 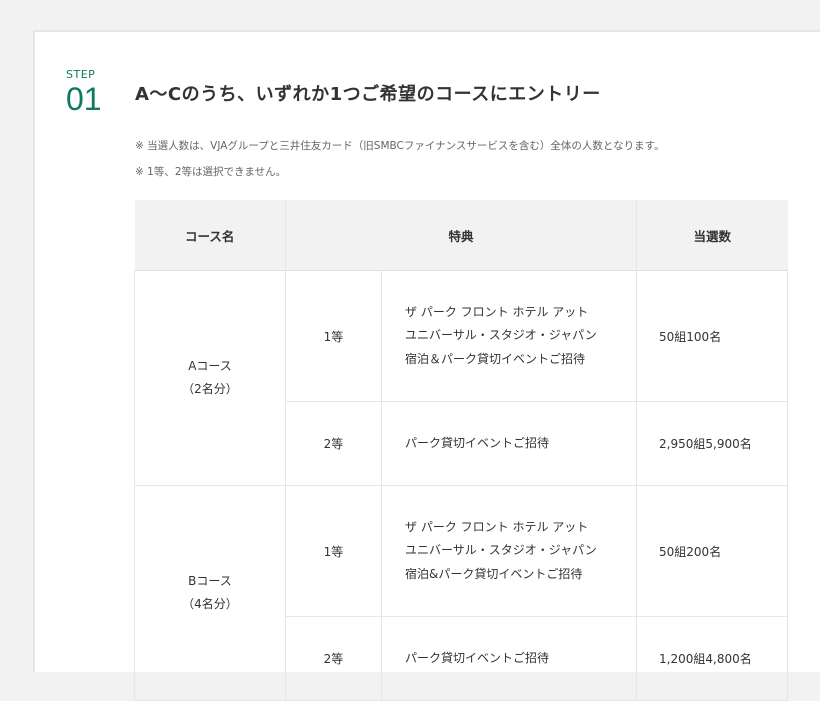 What do you see at coordinates (494, 573) in the screenshot?
I see `prize-detail-line: 宿泊&パーク貸切イベントご招待` at bounding box center [494, 573].